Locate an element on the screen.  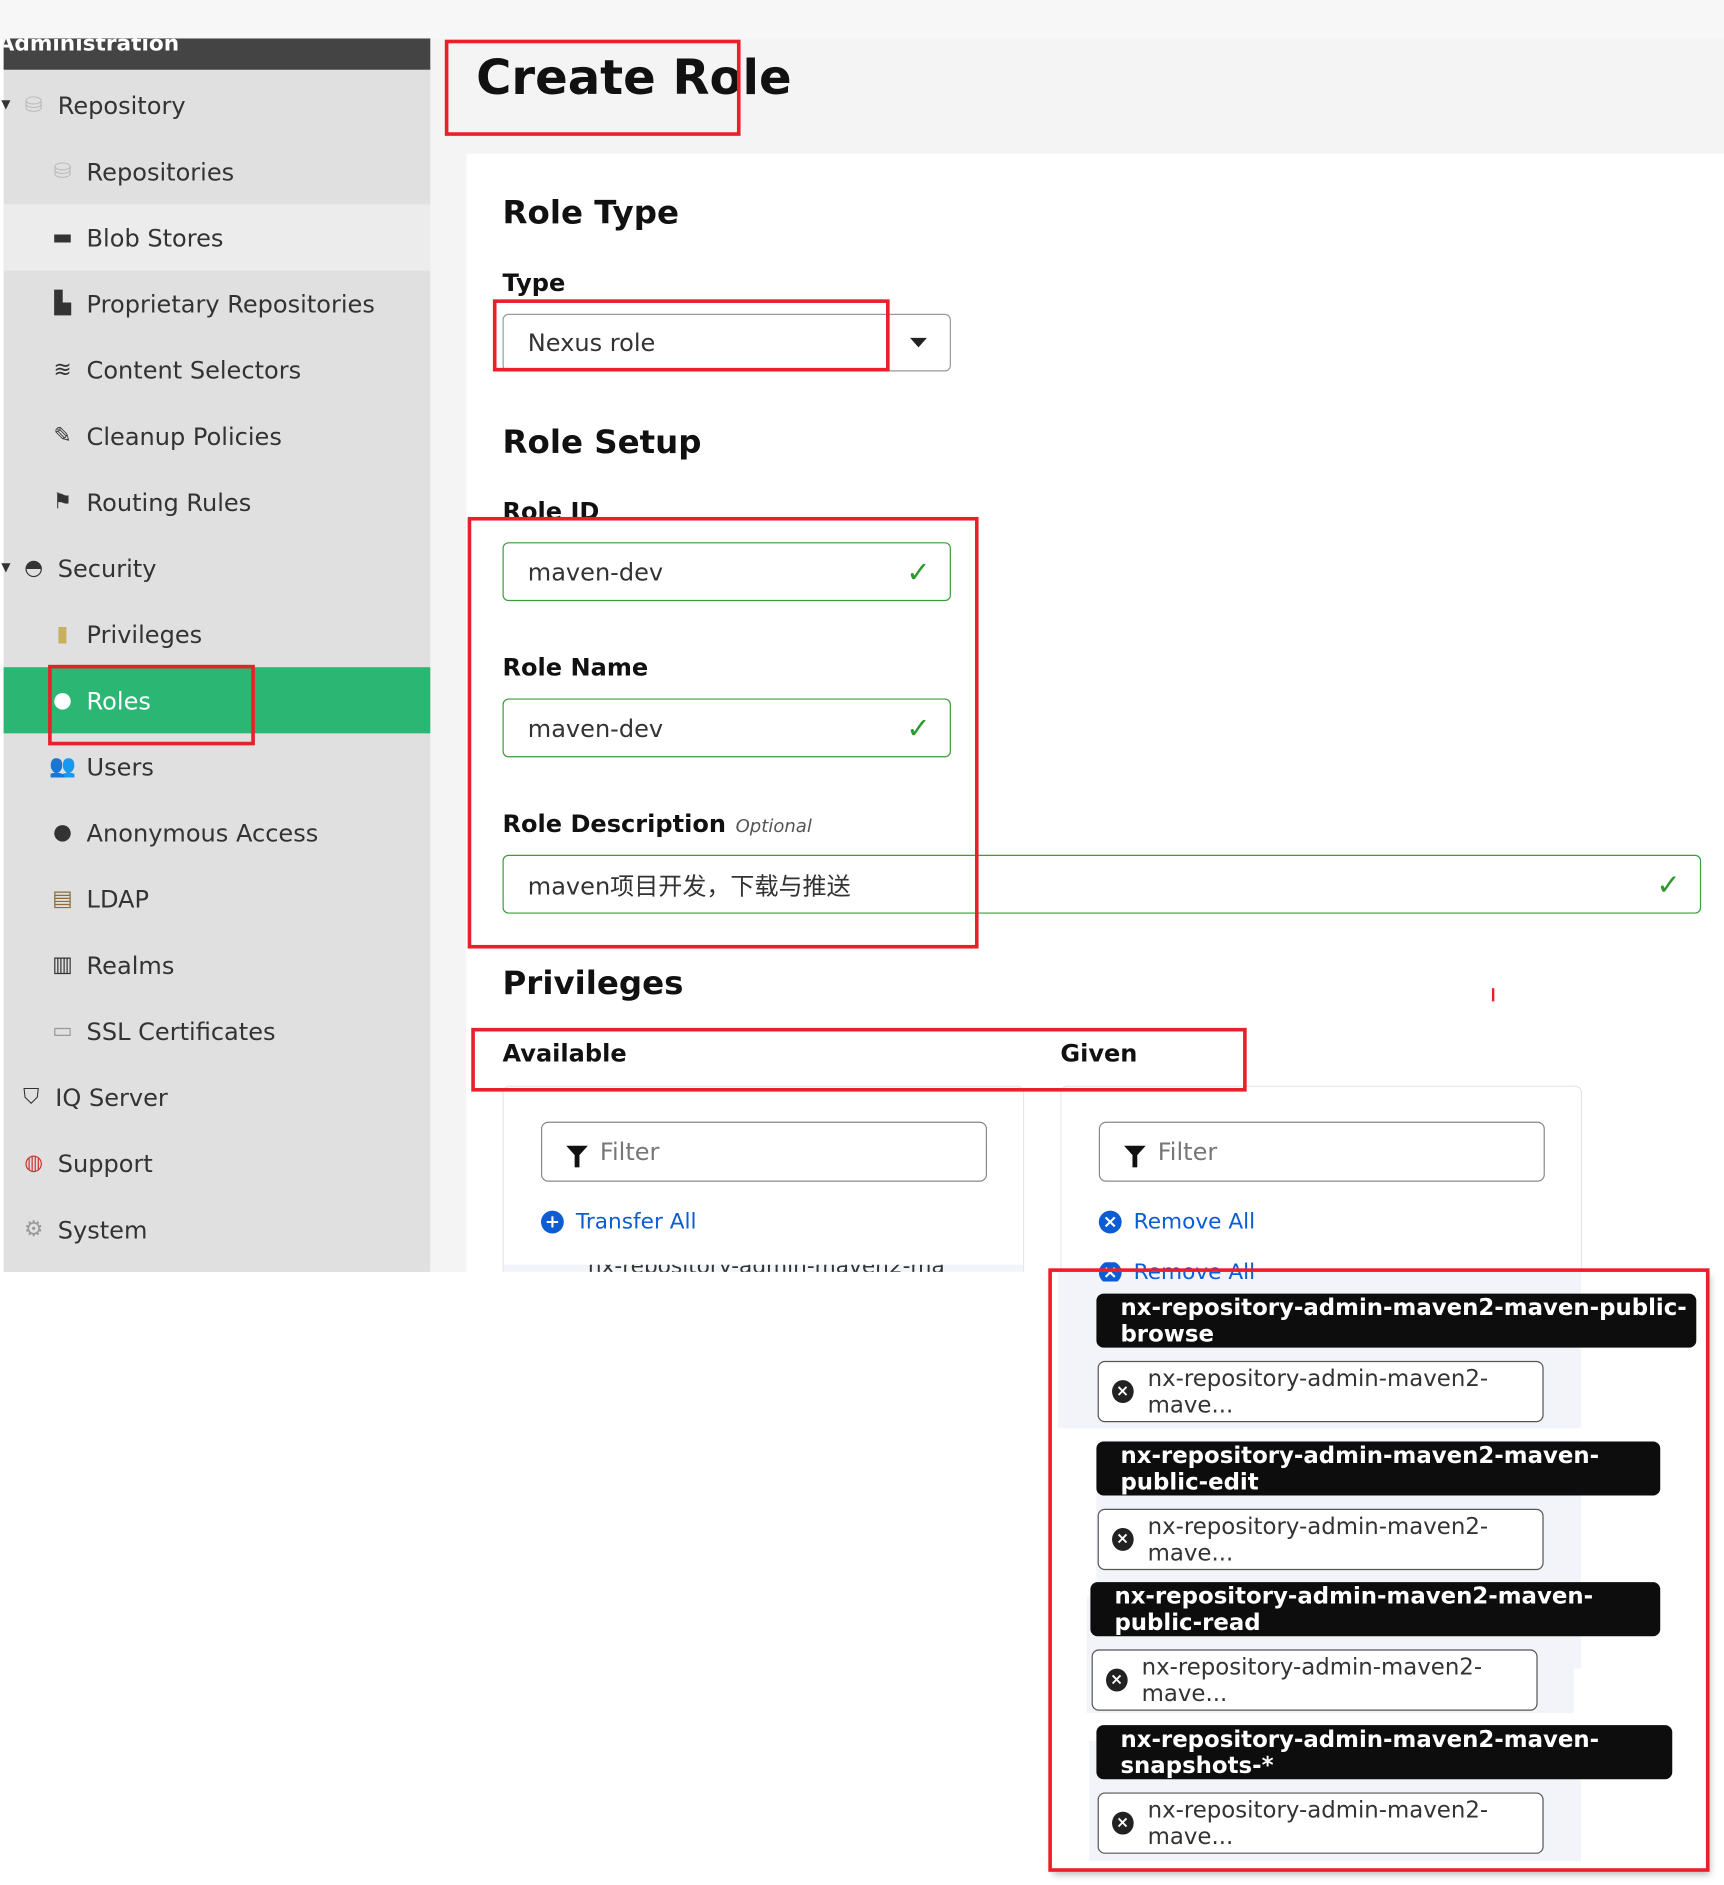
sidebar-item-support: ◍ Support is located at coordinates (217, 1163).